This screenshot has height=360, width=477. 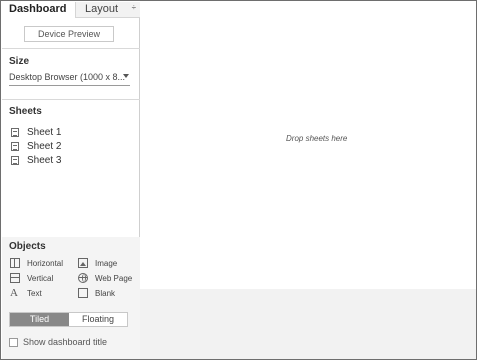 I want to click on floating-button: Floating, so click(x=98, y=319).